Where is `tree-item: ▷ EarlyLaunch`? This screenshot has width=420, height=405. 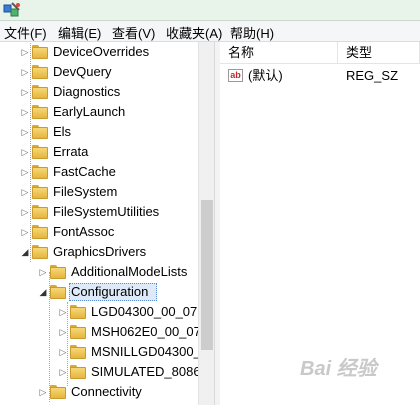
tree-item: ▷ EarlyLaunch is located at coordinates (99, 112).